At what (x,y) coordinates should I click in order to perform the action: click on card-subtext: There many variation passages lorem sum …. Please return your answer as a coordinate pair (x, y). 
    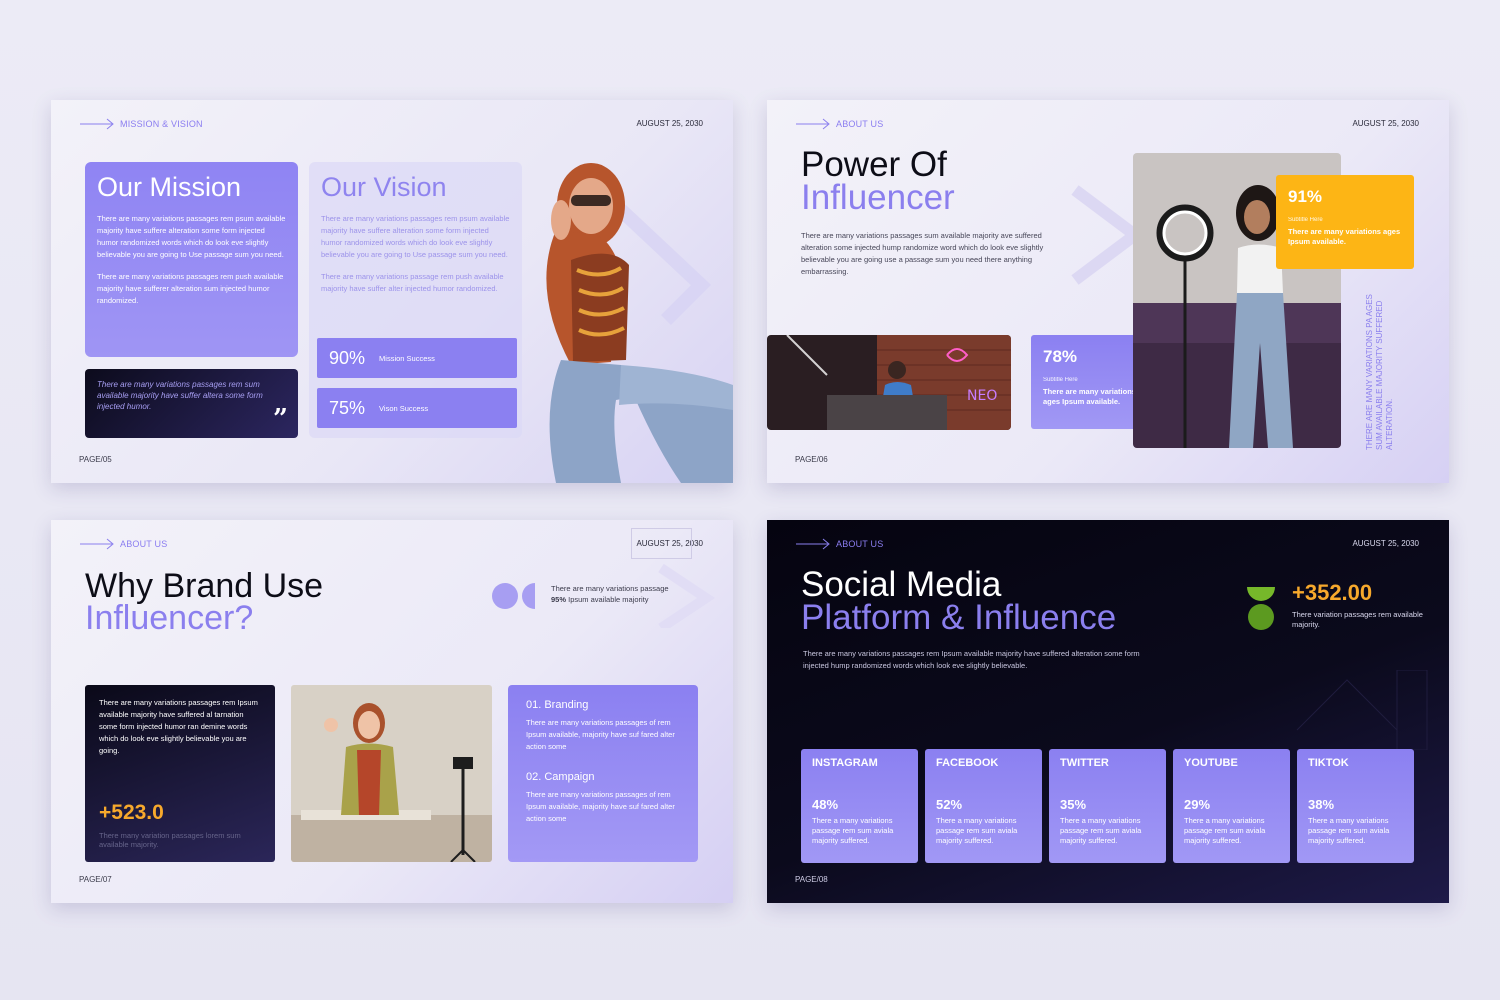
    Looking at the image, I should click on (170, 840).